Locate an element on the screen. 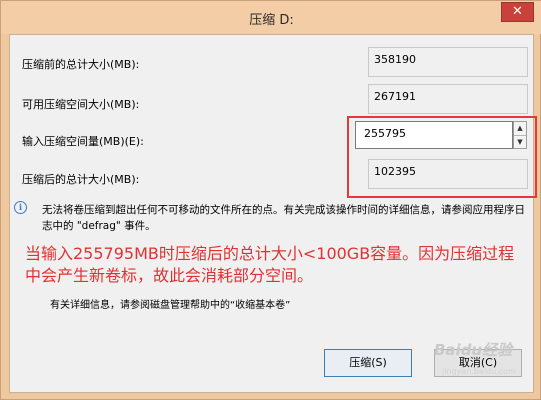 The width and height of the screenshot is (541, 400). total-before-label: 压缩前的总计大小(MB): is located at coordinates (81, 64).